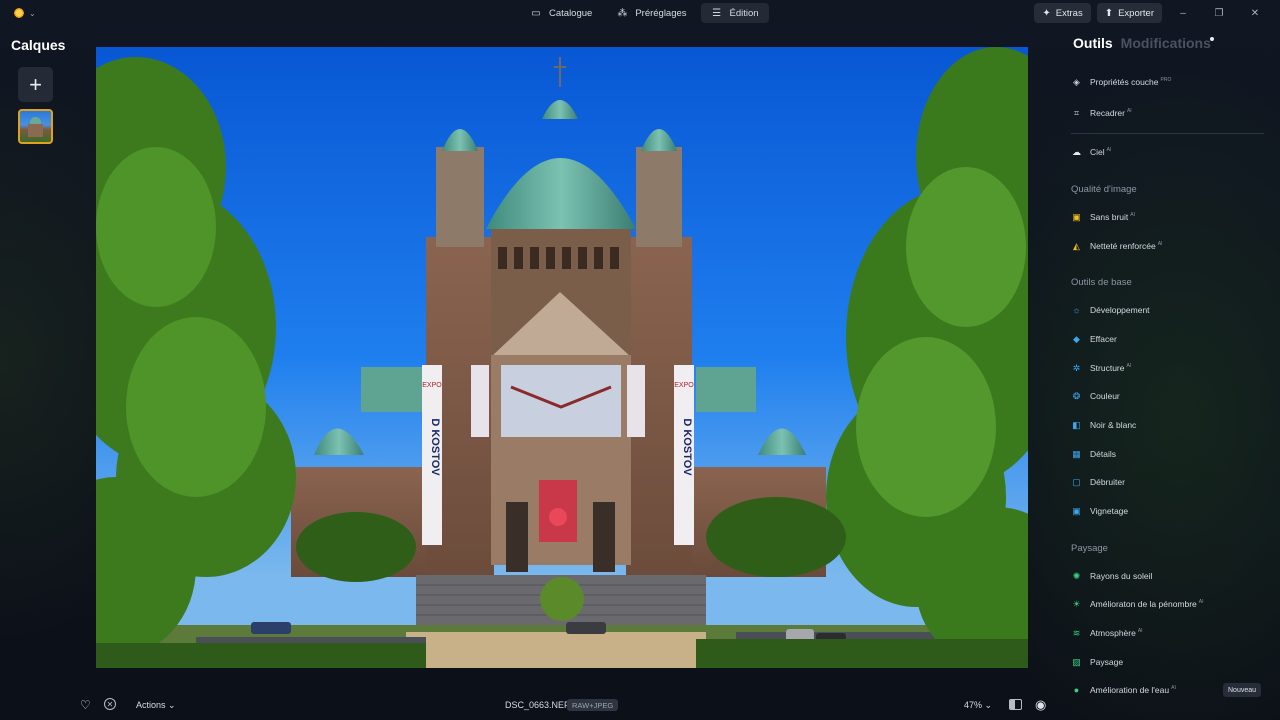 Image resolution: width=1280 pixels, height=720 pixels. What do you see at coordinates (32, 13) in the screenshot?
I see `chevron-down-icon: ⌄` at bounding box center [32, 13].